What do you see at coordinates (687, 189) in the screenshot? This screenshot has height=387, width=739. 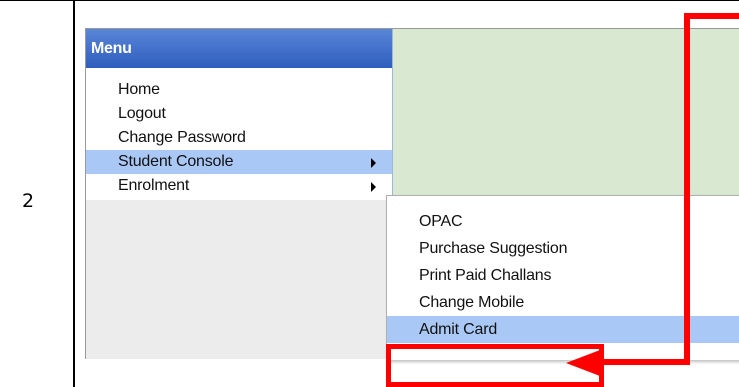 I see `annotation-line-vertical` at bounding box center [687, 189].